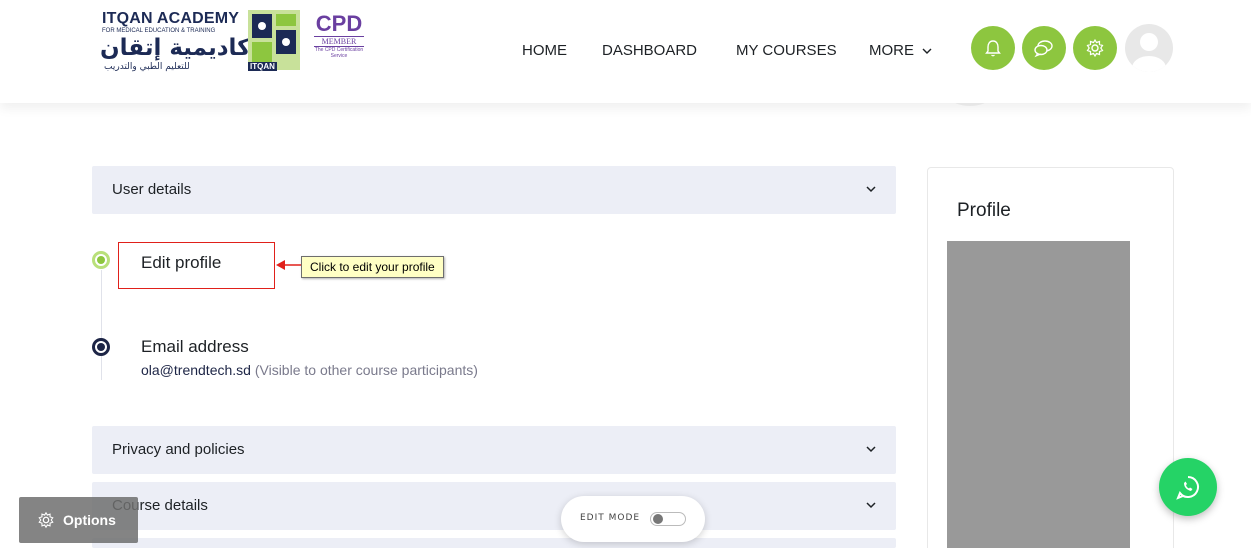 This screenshot has width=1251, height=548. I want to click on privacy-label: Privacy and policies, so click(178, 449).